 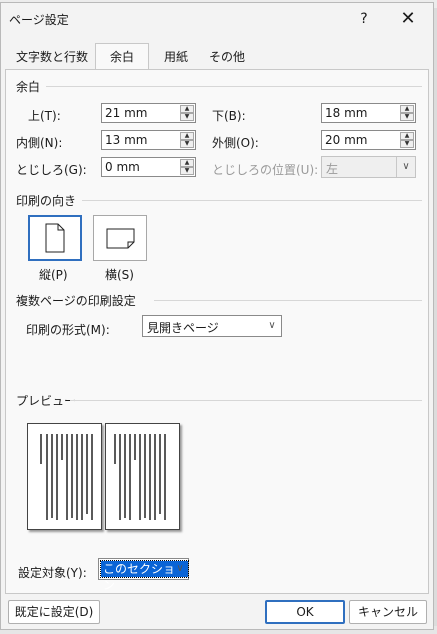 I want to click on tab-characters-lines: 文字数と行数, so click(x=52, y=57).